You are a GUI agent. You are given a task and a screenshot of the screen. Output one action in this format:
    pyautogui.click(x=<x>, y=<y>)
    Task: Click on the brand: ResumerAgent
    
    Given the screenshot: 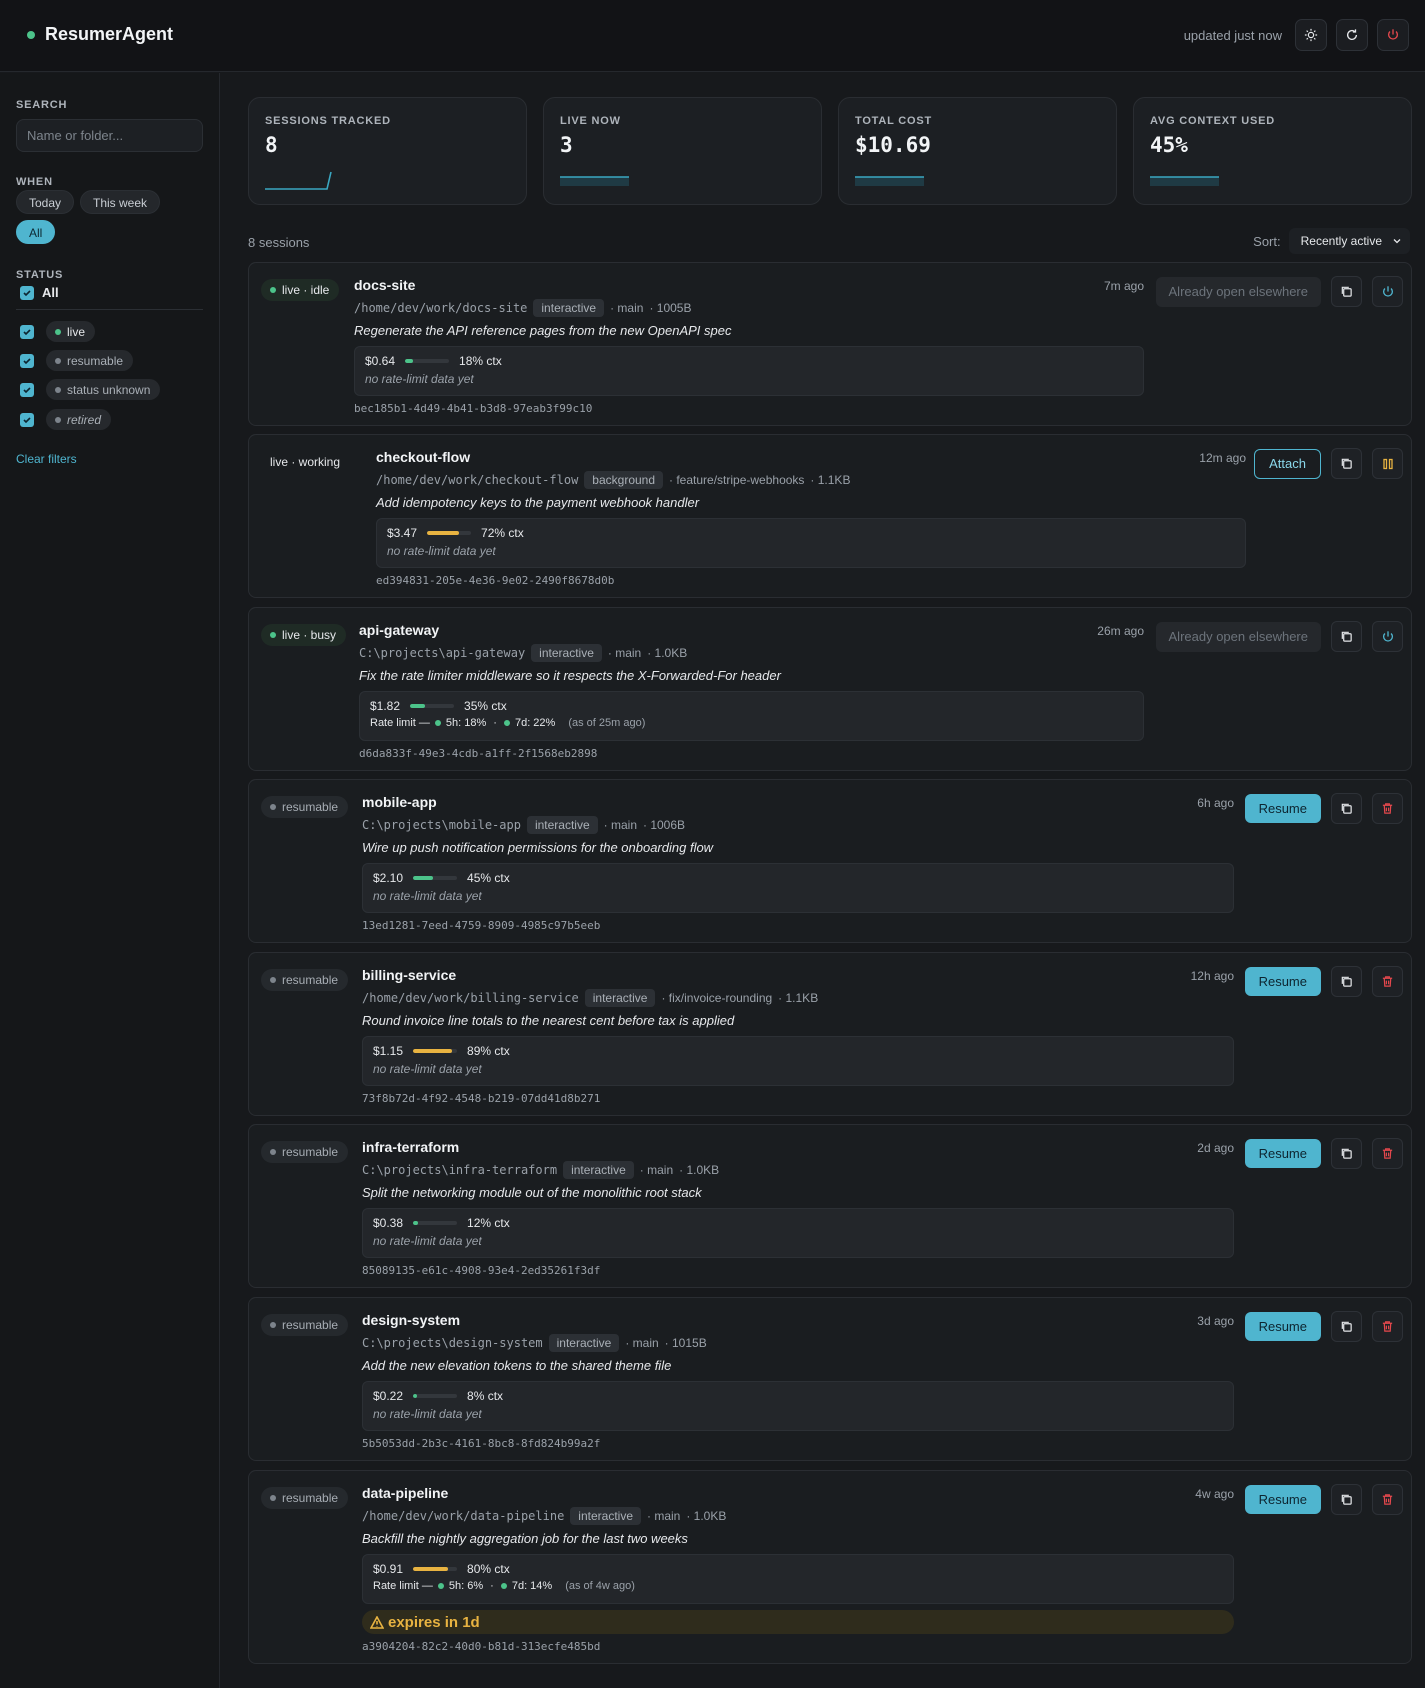 What is the action you would take?
    pyautogui.click(x=100, y=34)
    